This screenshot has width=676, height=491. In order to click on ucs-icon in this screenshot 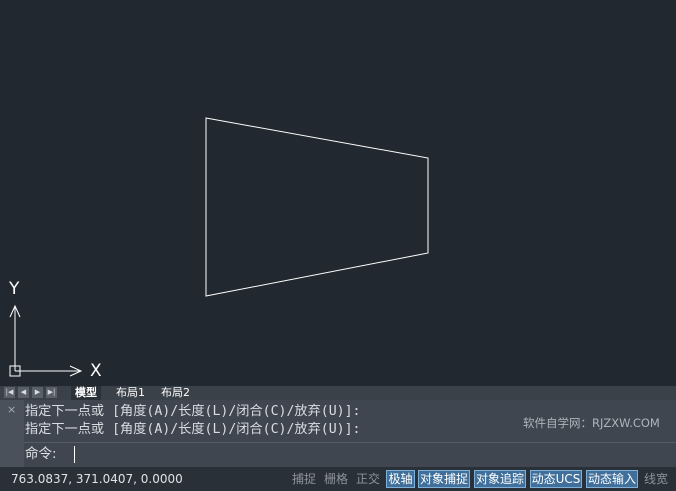, I will do `click(46, 340)`.